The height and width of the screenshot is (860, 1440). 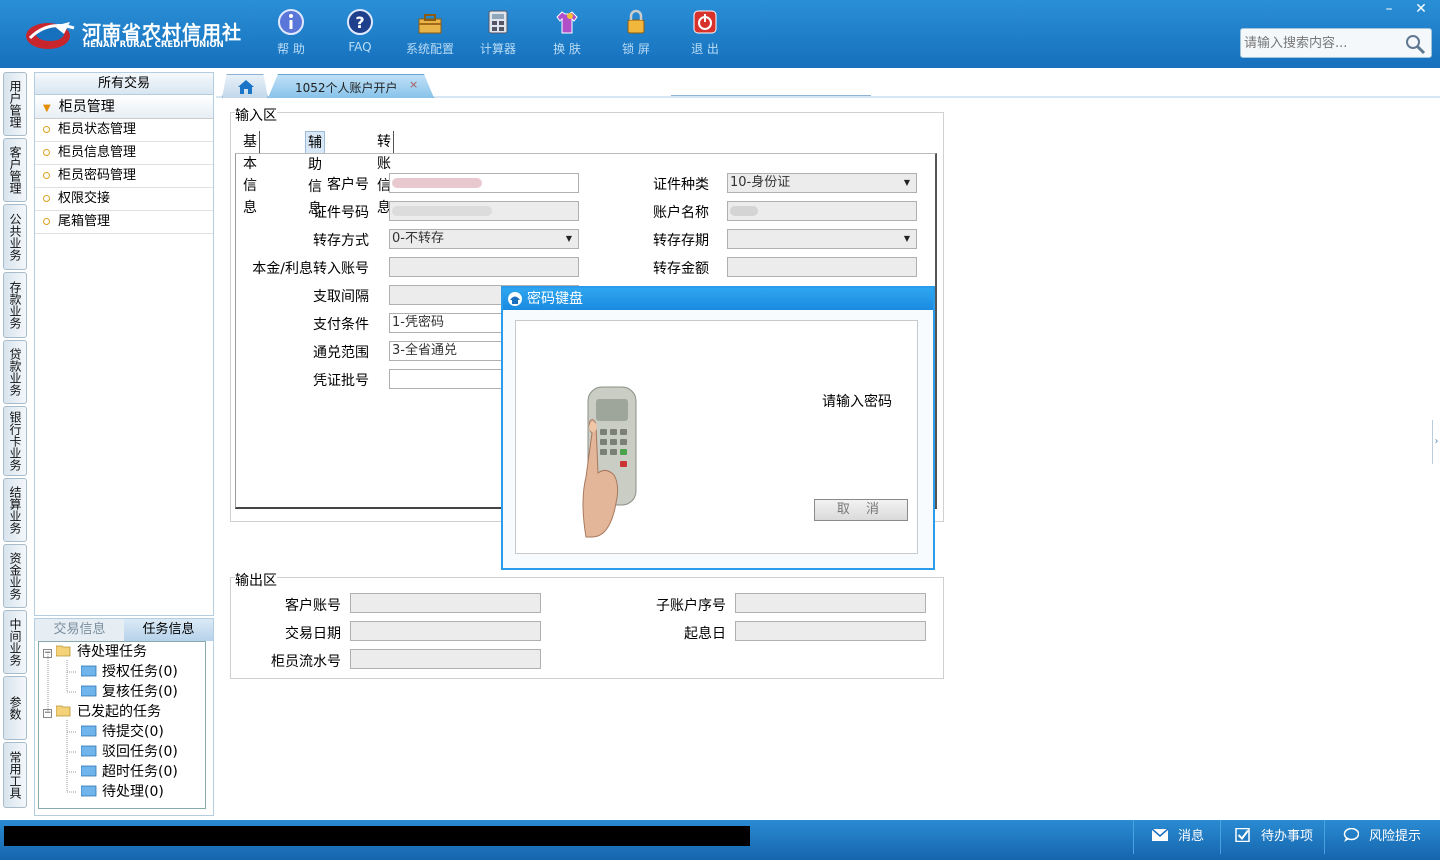 I want to click on tree-node-auth-tasks: 授权任务(0), so click(x=129, y=672).